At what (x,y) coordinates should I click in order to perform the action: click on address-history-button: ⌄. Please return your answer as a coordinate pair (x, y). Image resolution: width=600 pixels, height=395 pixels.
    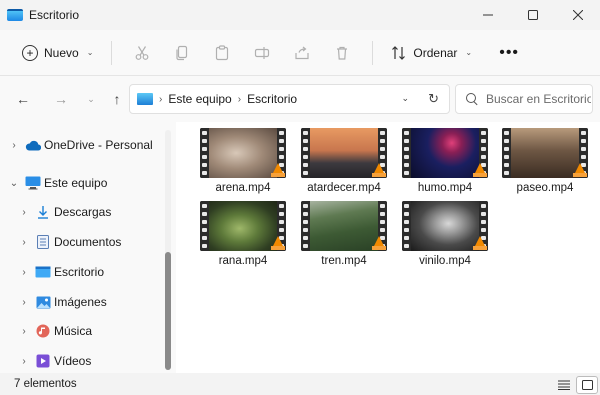
    Looking at the image, I should click on (405, 98).